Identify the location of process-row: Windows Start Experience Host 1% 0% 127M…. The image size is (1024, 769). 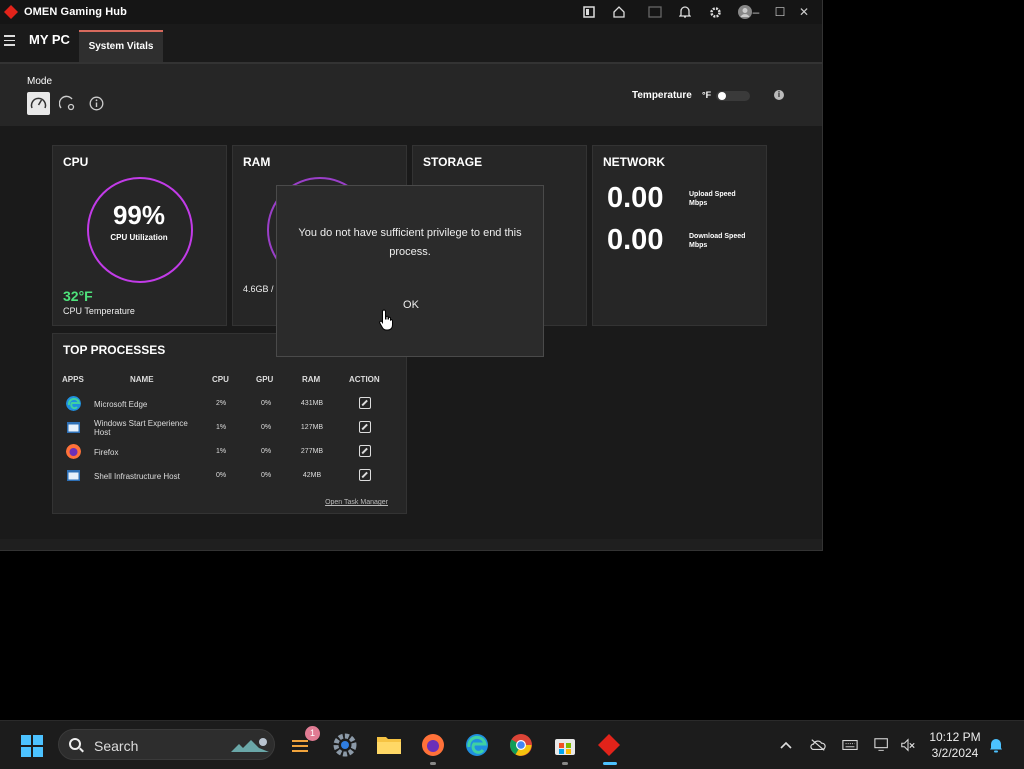
(229, 428).